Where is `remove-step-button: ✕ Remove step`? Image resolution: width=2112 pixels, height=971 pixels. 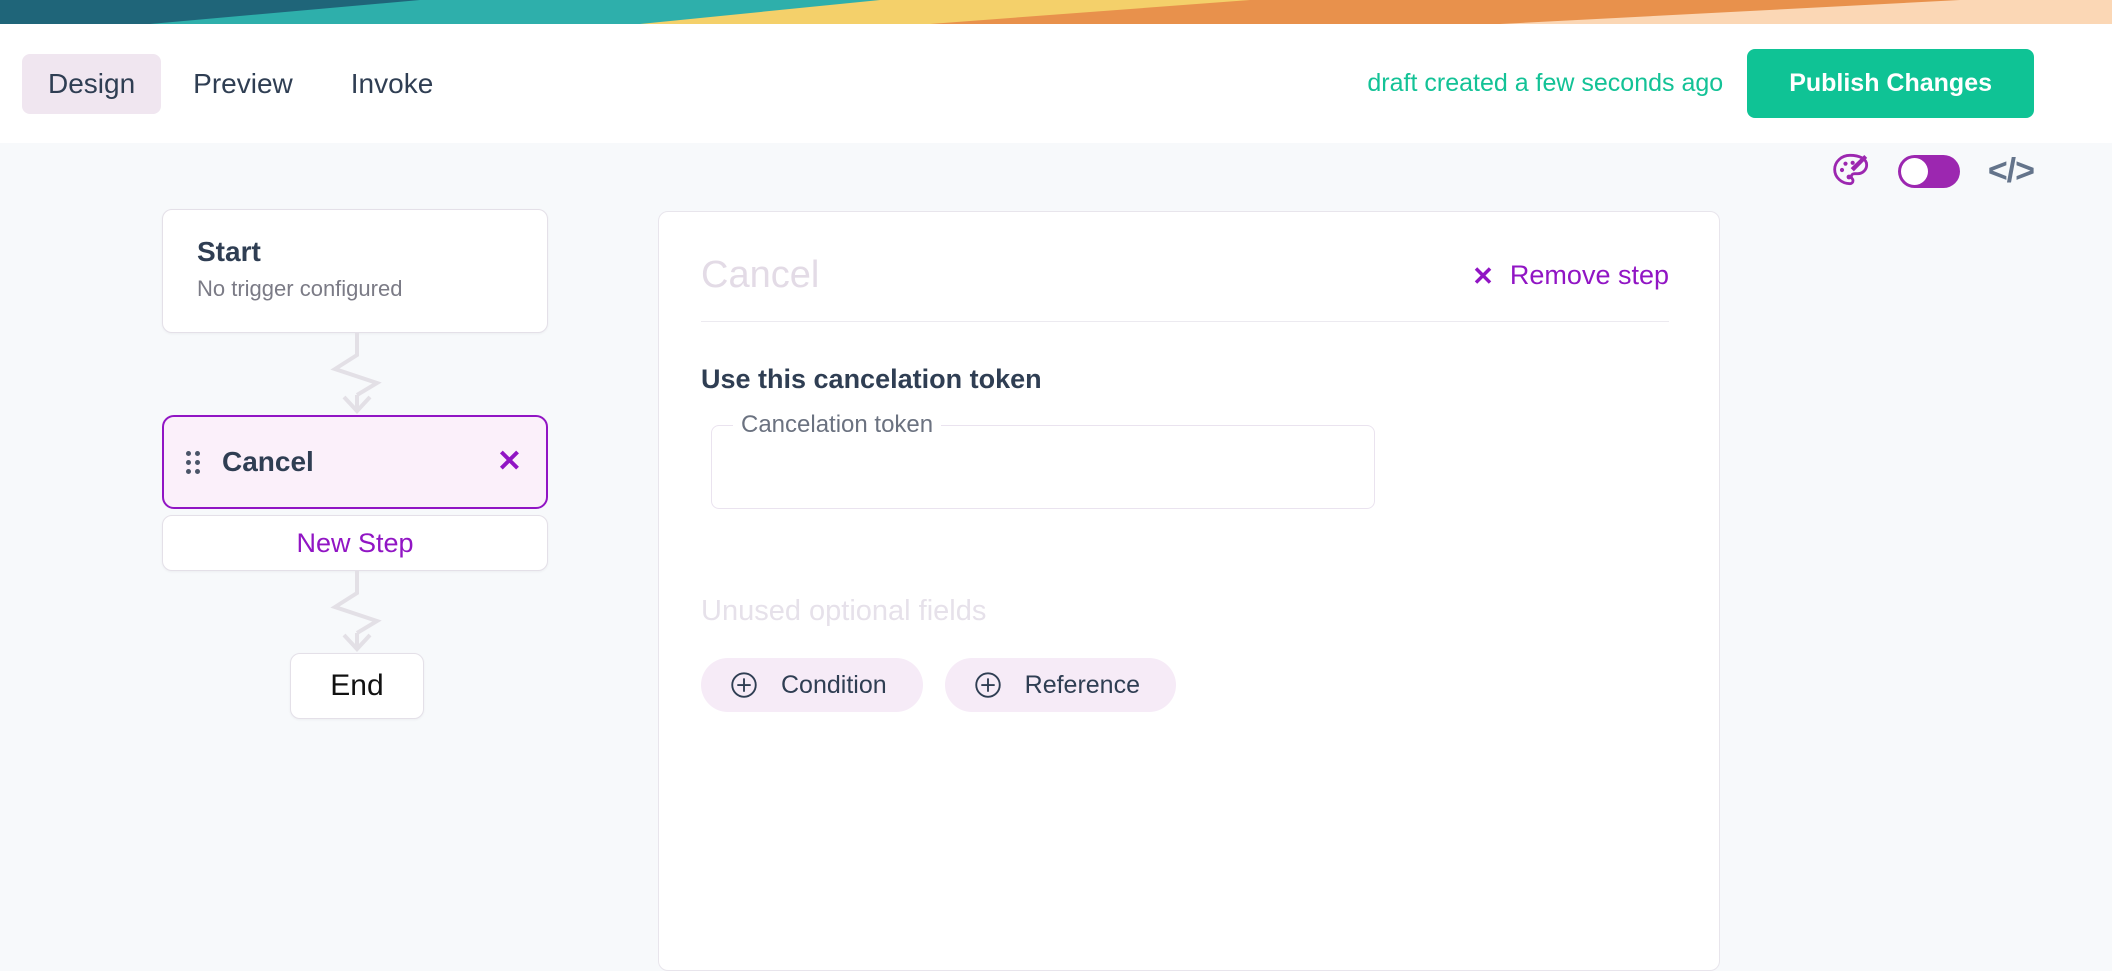 remove-step-button: ✕ Remove step is located at coordinates (1570, 275).